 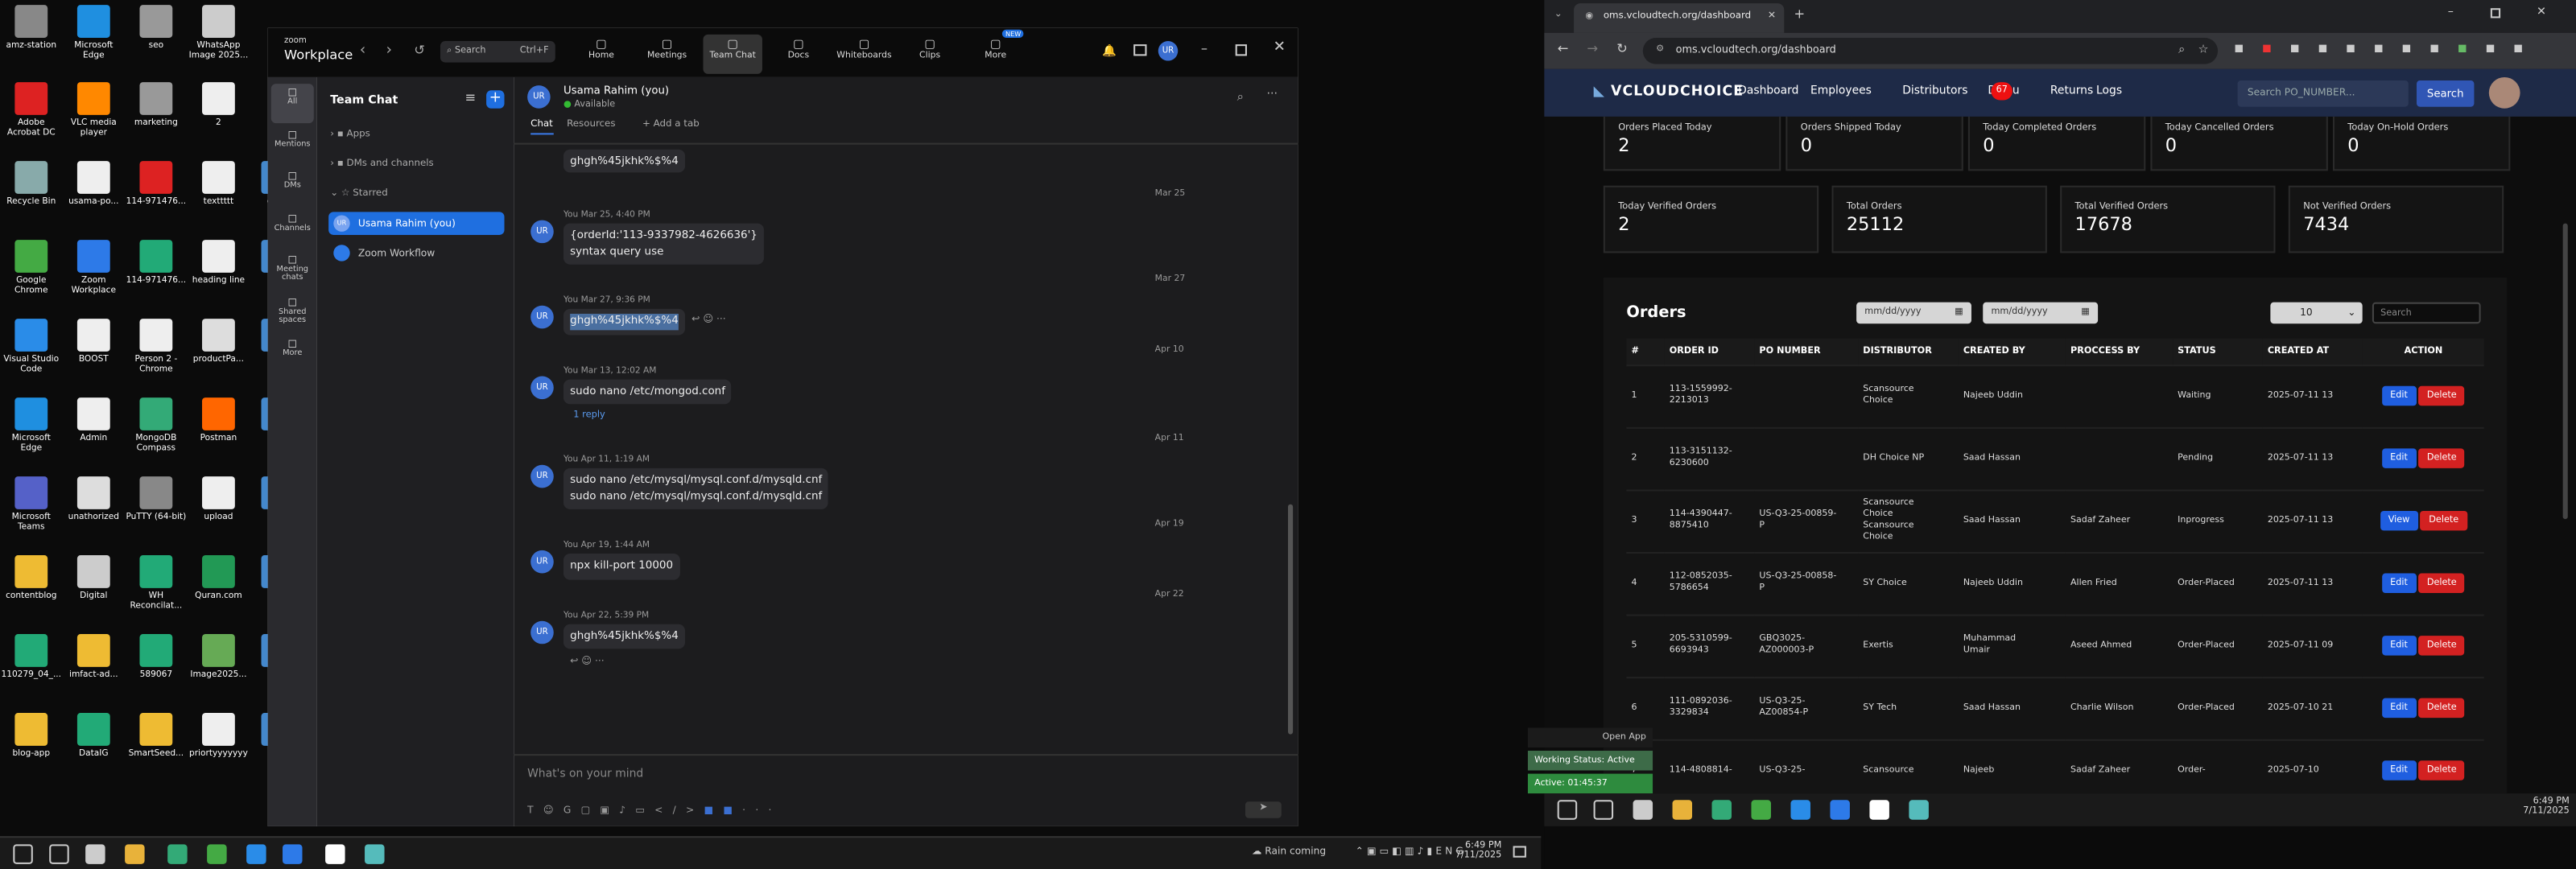 I want to click on chat-tab: Resources, so click(x=591, y=125).